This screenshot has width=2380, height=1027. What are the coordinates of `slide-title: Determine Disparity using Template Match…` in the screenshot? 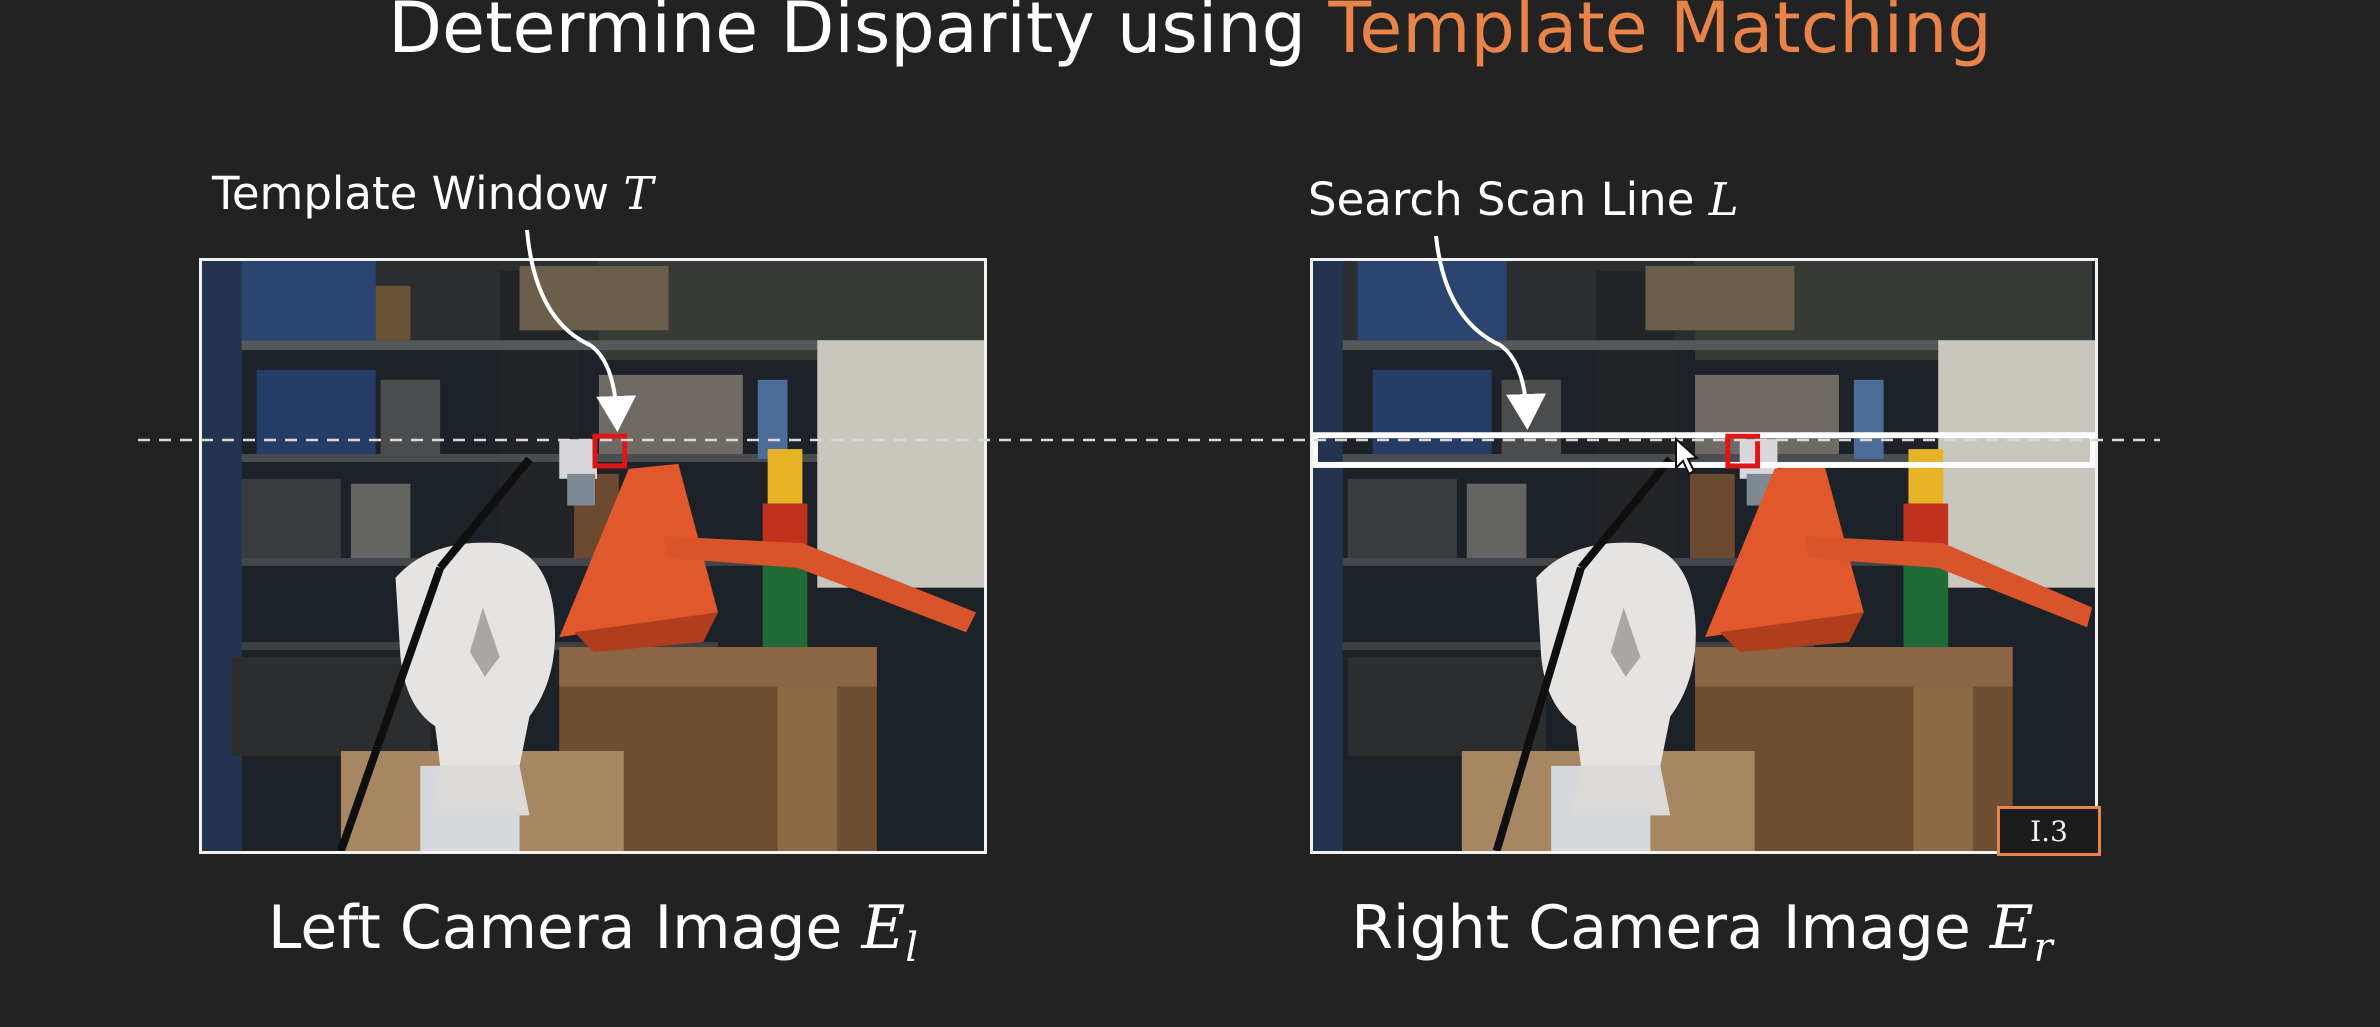 It's located at (1190, 39).